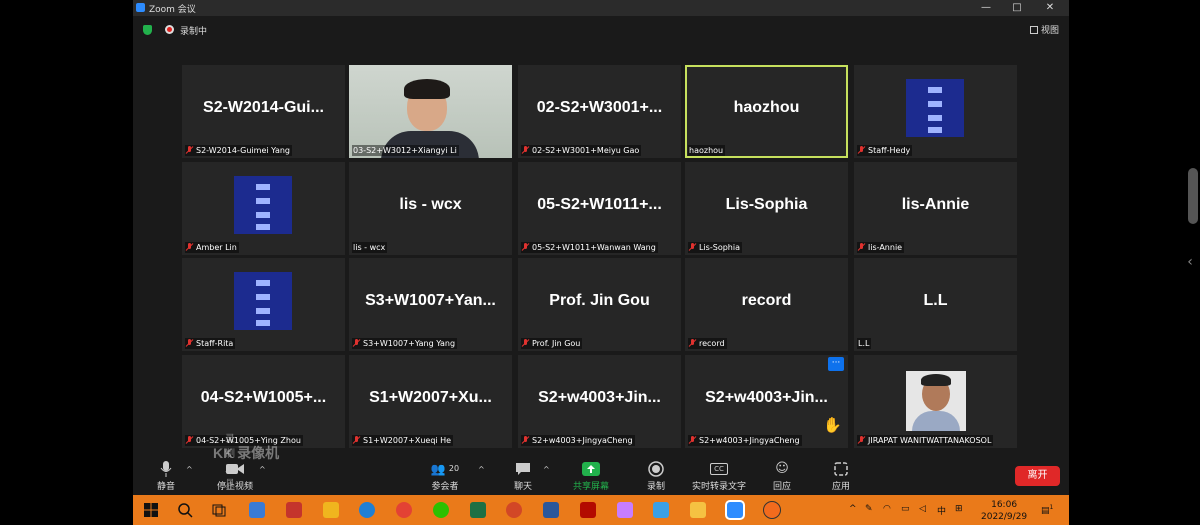 The image size is (1200, 525). What do you see at coordinates (1050, 8) in the screenshot?
I see `close-button: ✕` at bounding box center [1050, 8].